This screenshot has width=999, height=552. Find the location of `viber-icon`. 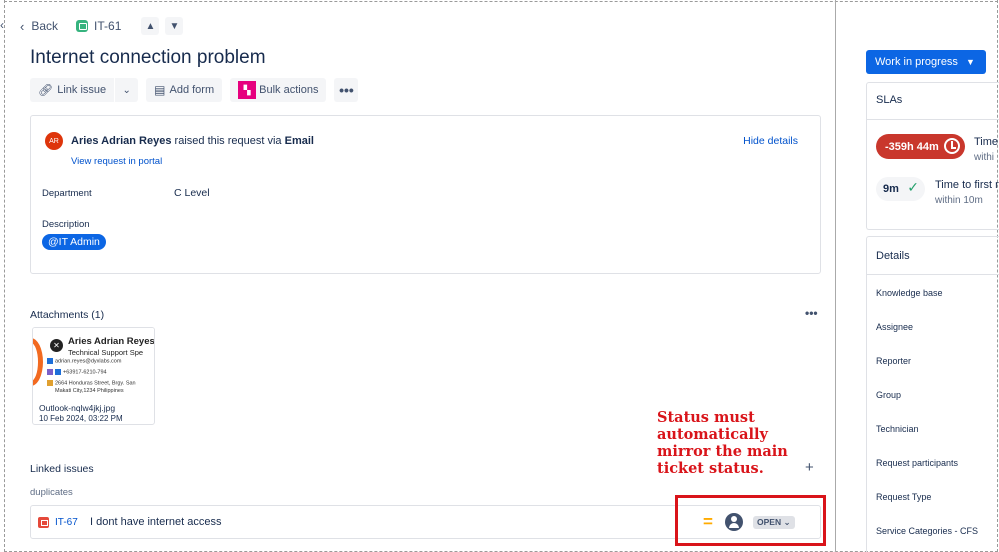

viber-icon is located at coordinates (50, 372).